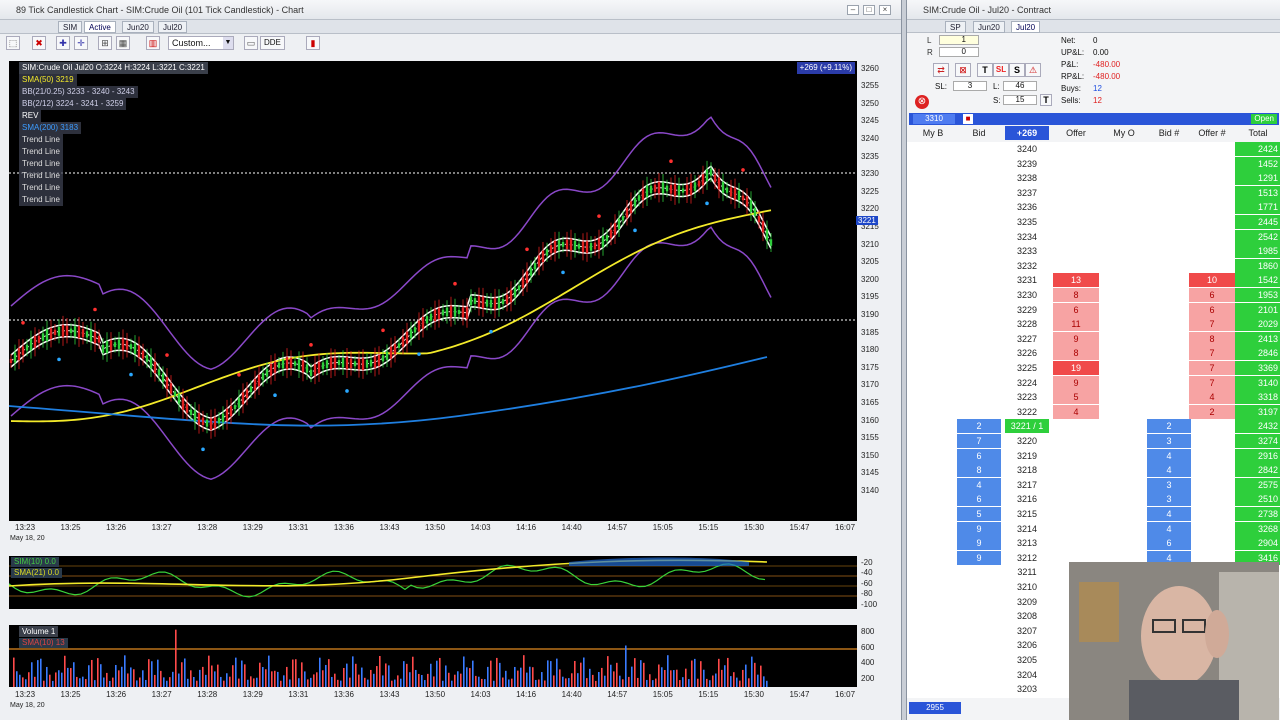 The image size is (1280, 720). Describe the element at coordinates (979, 426) in the screenshot. I see `bid-cell: 2` at that location.